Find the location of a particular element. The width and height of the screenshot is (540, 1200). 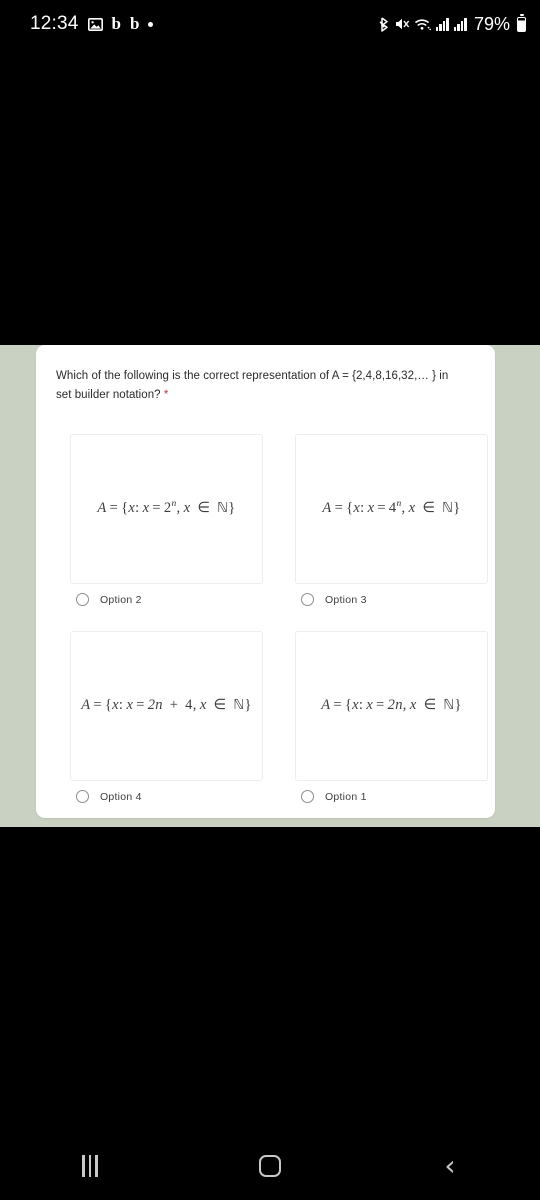

more-dot-icon is located at coordinates (151, 24).